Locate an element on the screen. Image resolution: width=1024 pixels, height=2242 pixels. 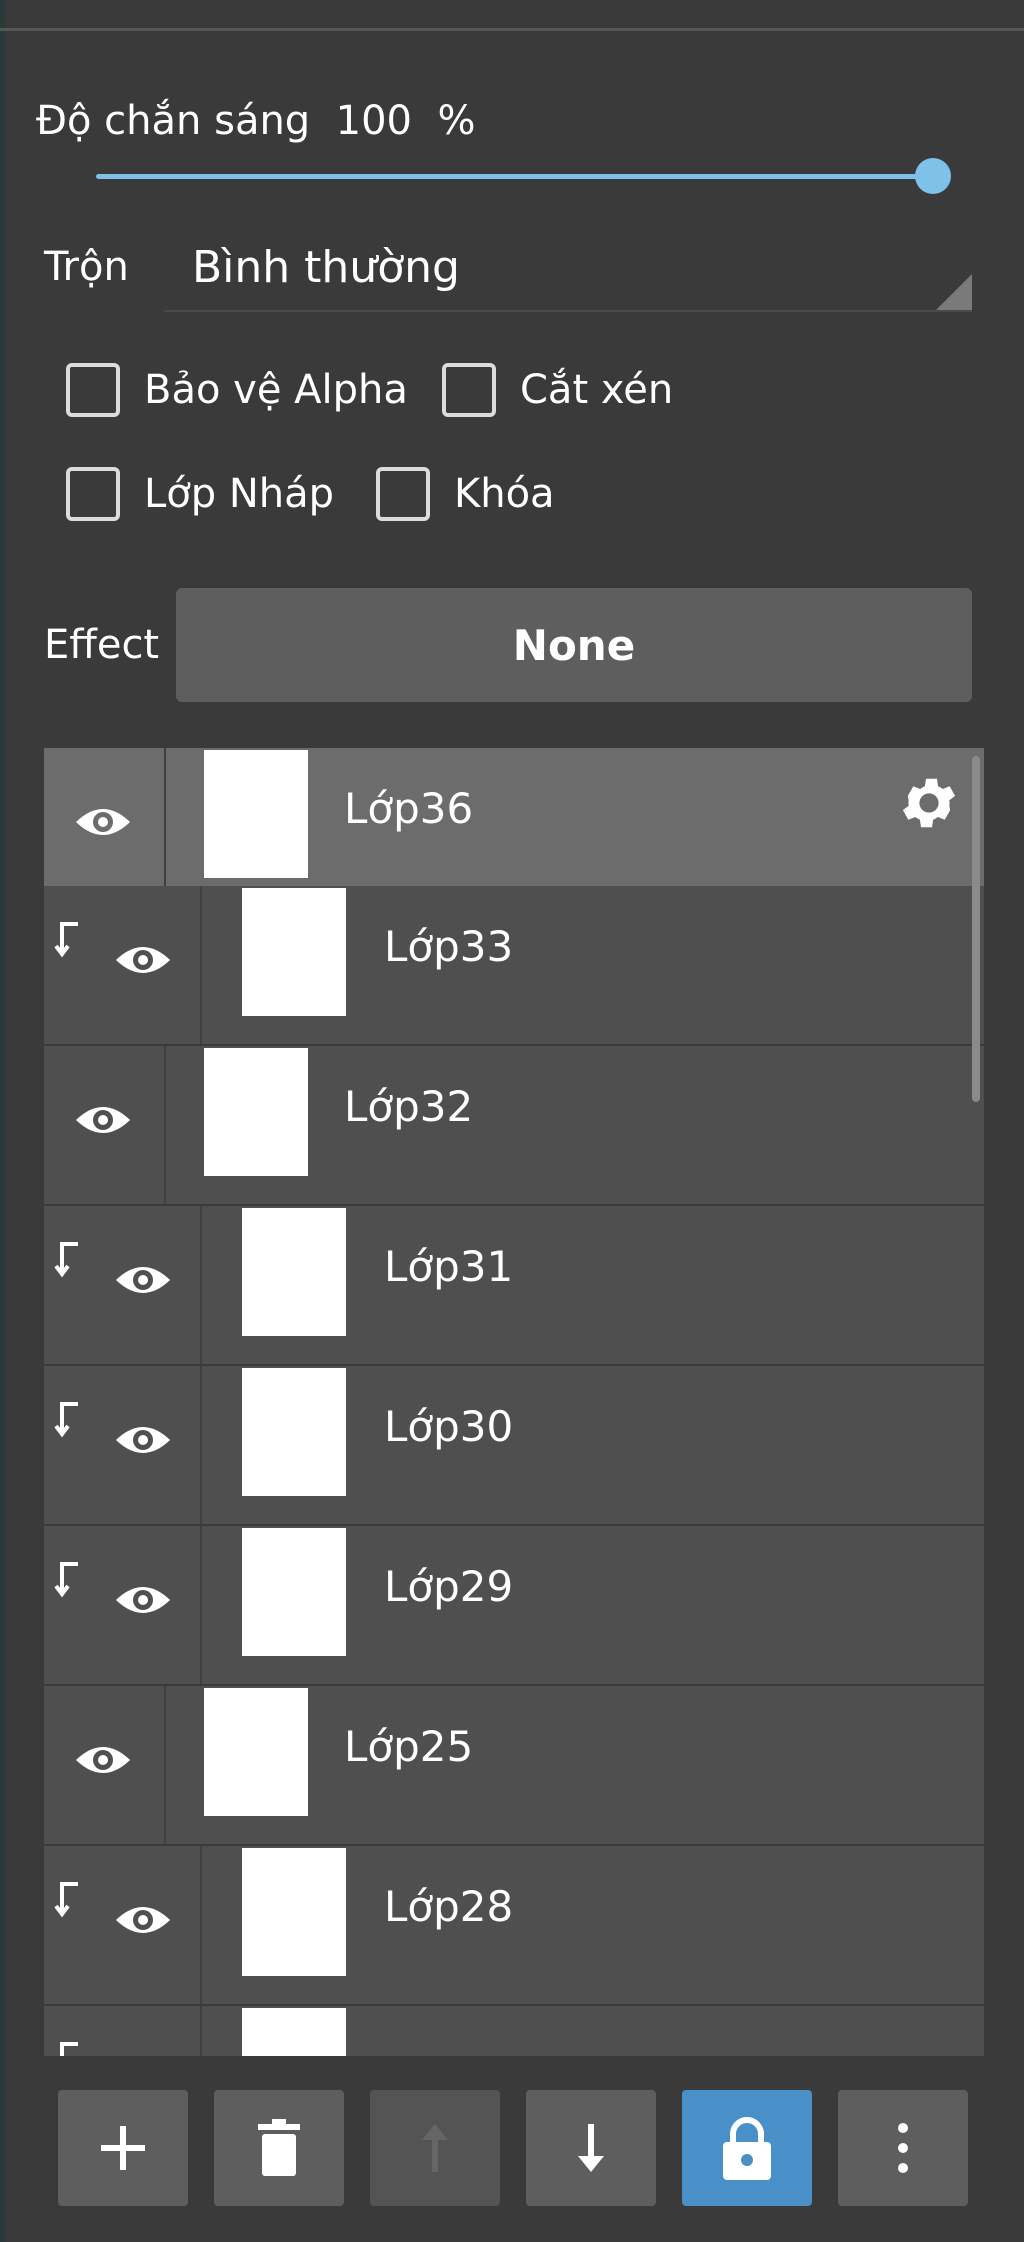
clipping-label: Cắt xén is located at coordinates (597, 390).